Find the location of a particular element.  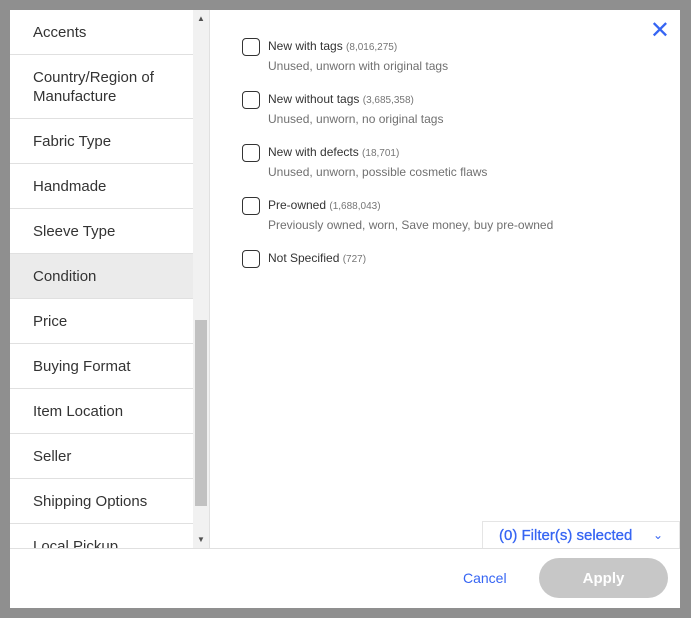

scrollbar-thumb is located at coordinates (201, 413).